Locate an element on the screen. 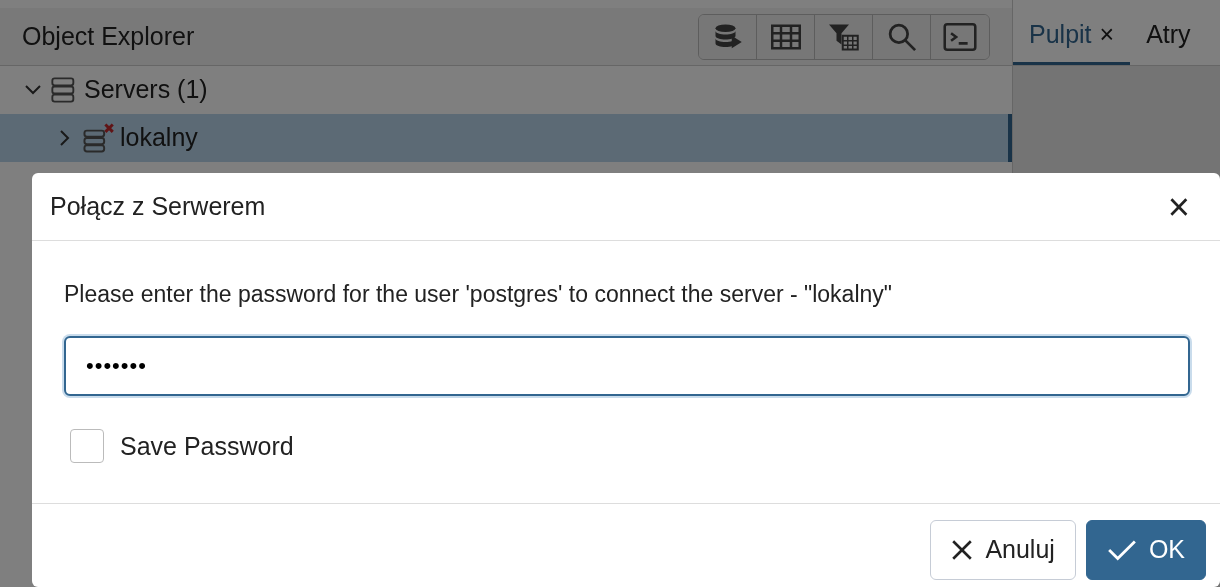  ok-button: OK is located at coordinates (1145, 550).